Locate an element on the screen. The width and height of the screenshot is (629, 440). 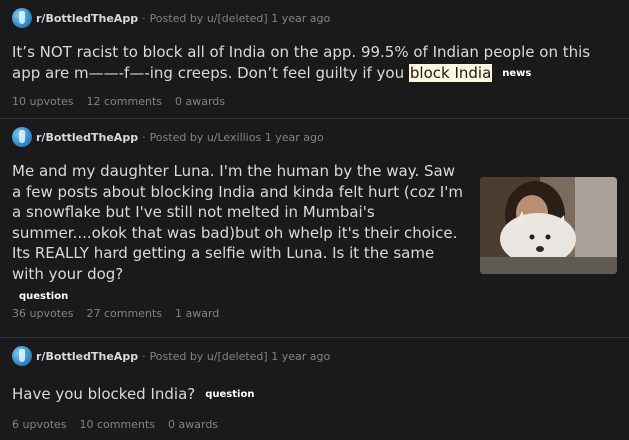
post-stats: 36 upvotes 27 comments 1 award is located at coordinates (122, 313).